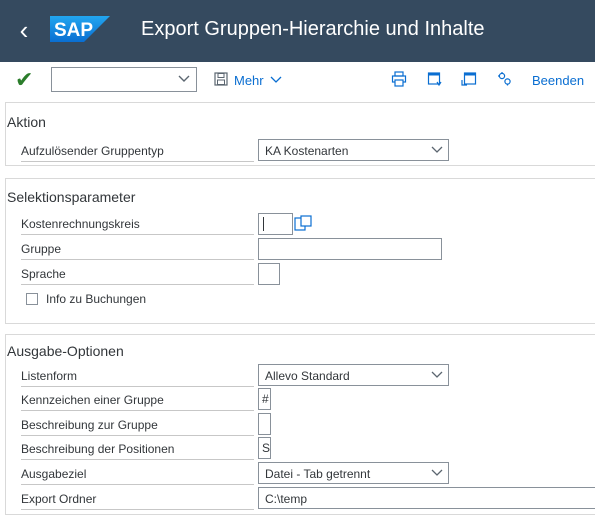  What do you see at coordinates (137, 249) in the screenshot?
I see `label-gruppe: Gruppe` at bounding box center [137, 249].